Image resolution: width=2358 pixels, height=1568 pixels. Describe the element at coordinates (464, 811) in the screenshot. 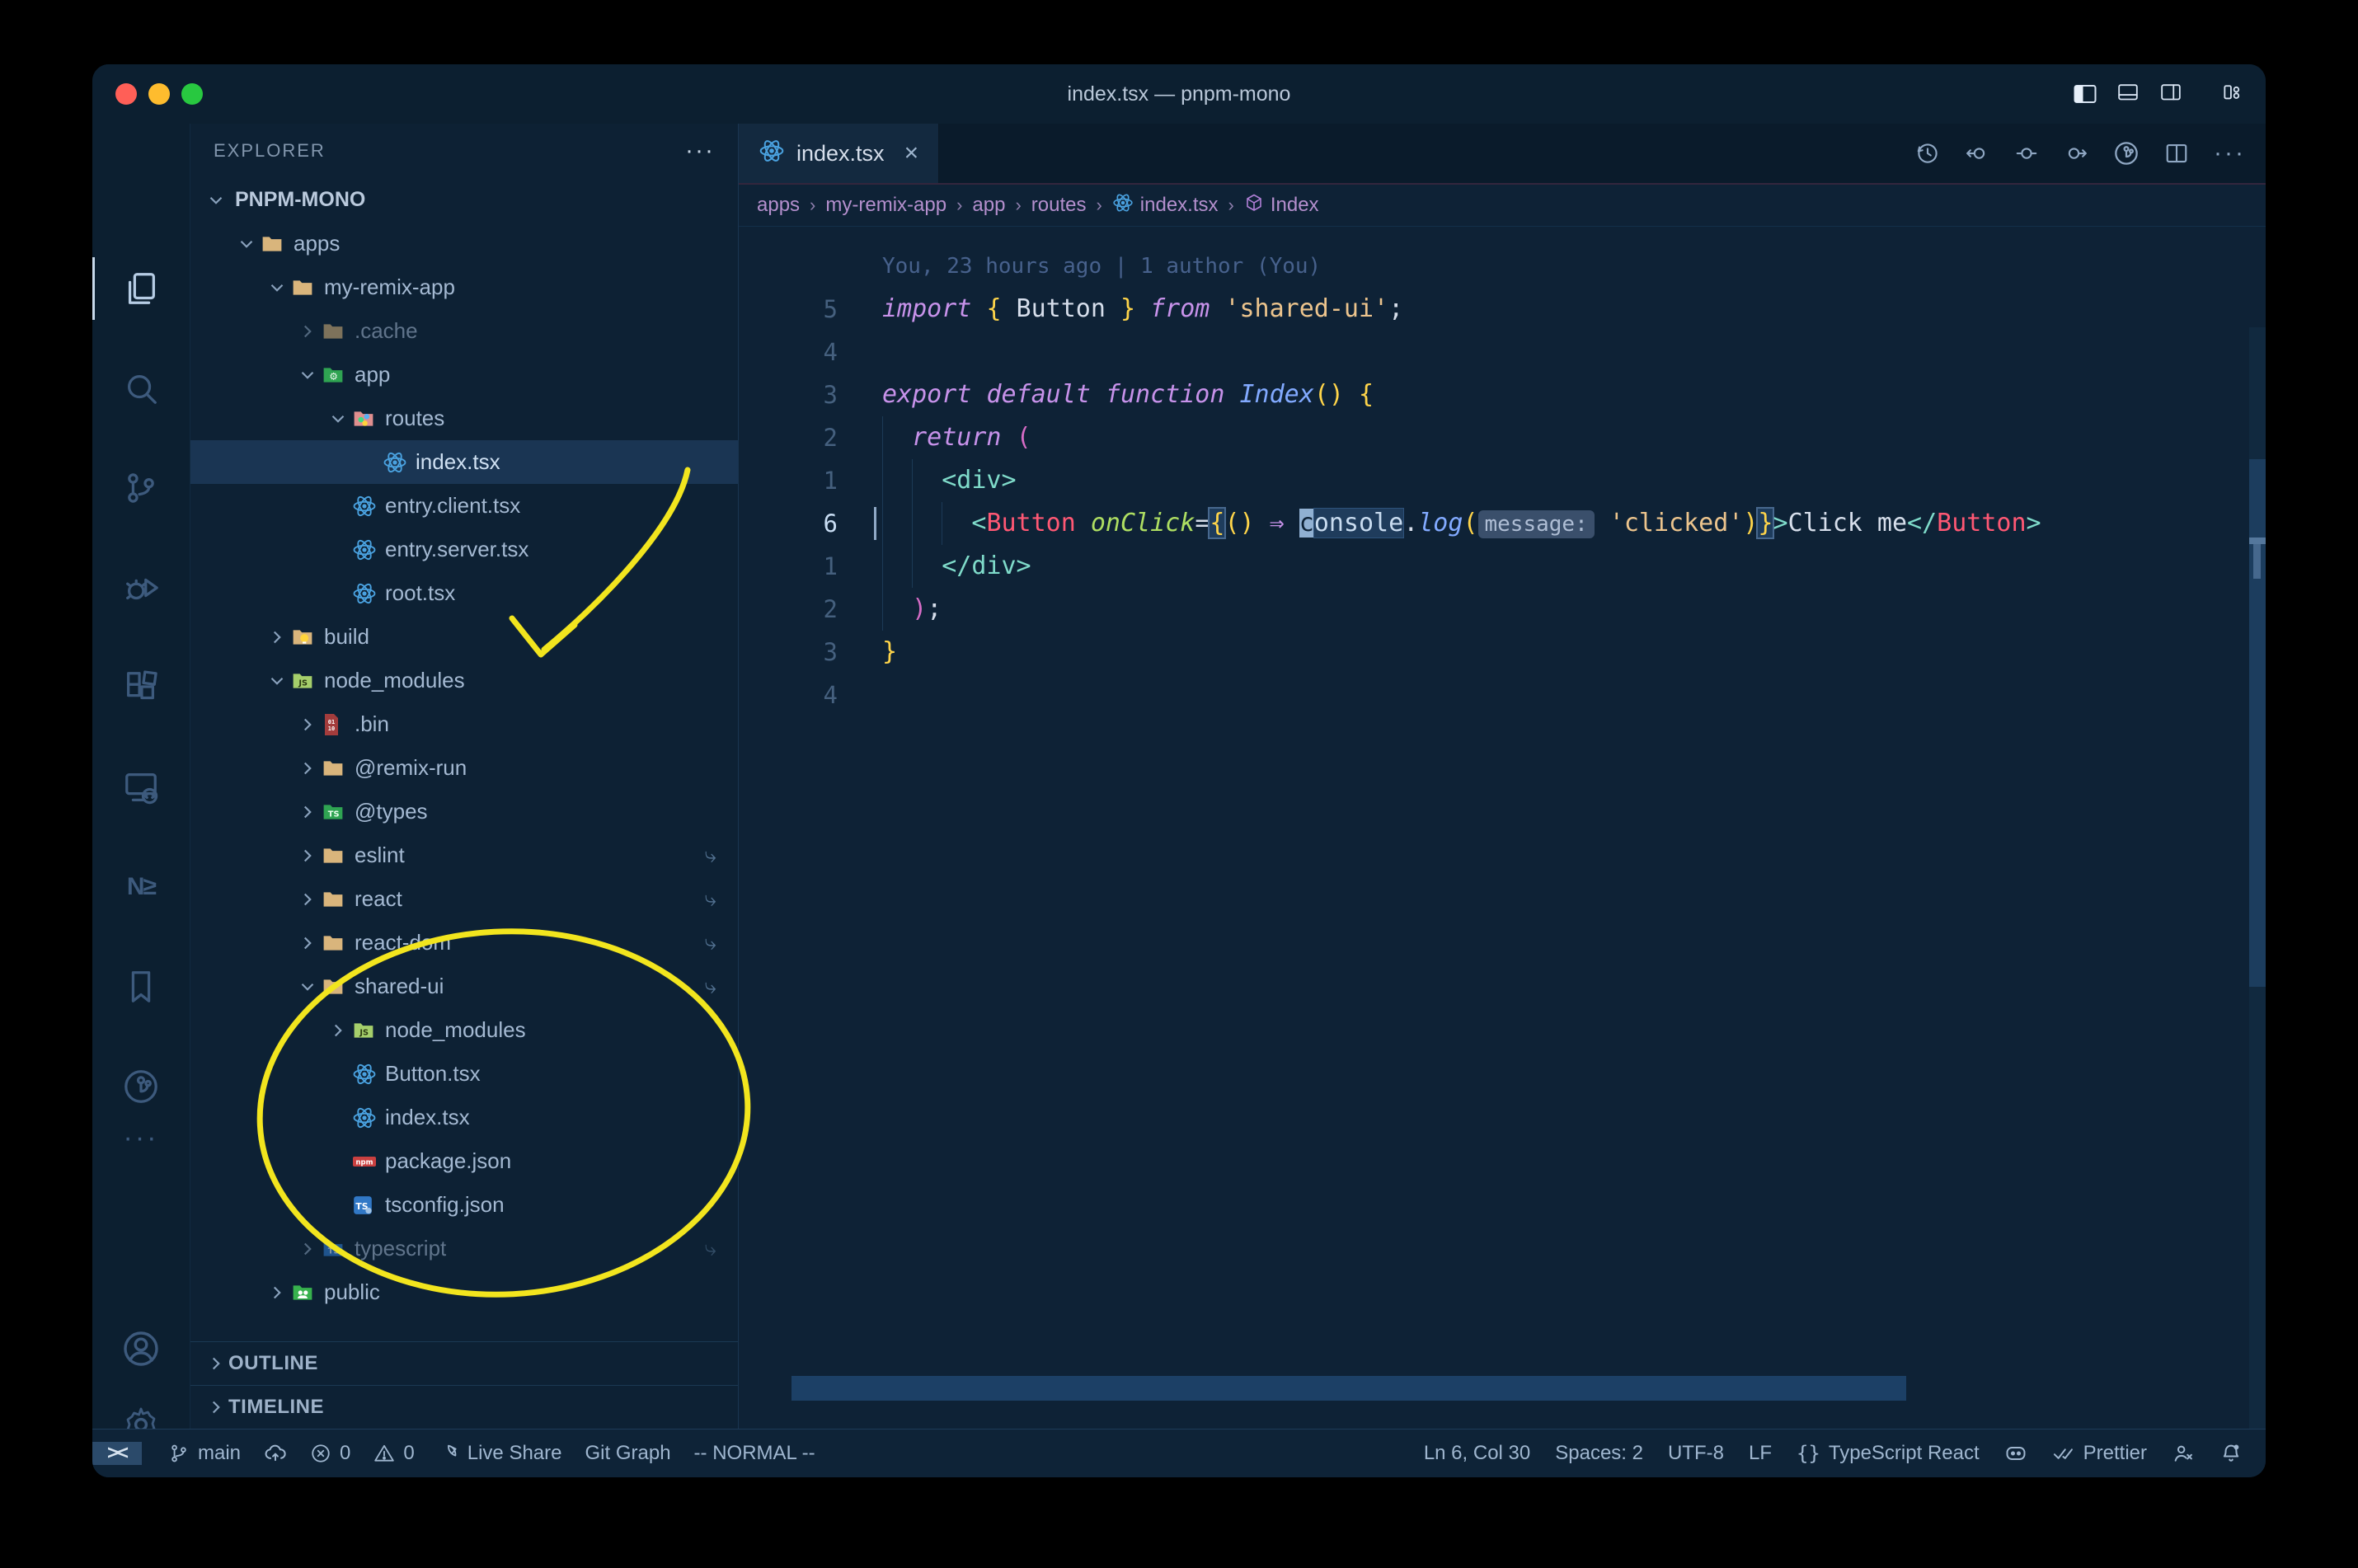

I see `tree-item--types: TS @types` at that location.